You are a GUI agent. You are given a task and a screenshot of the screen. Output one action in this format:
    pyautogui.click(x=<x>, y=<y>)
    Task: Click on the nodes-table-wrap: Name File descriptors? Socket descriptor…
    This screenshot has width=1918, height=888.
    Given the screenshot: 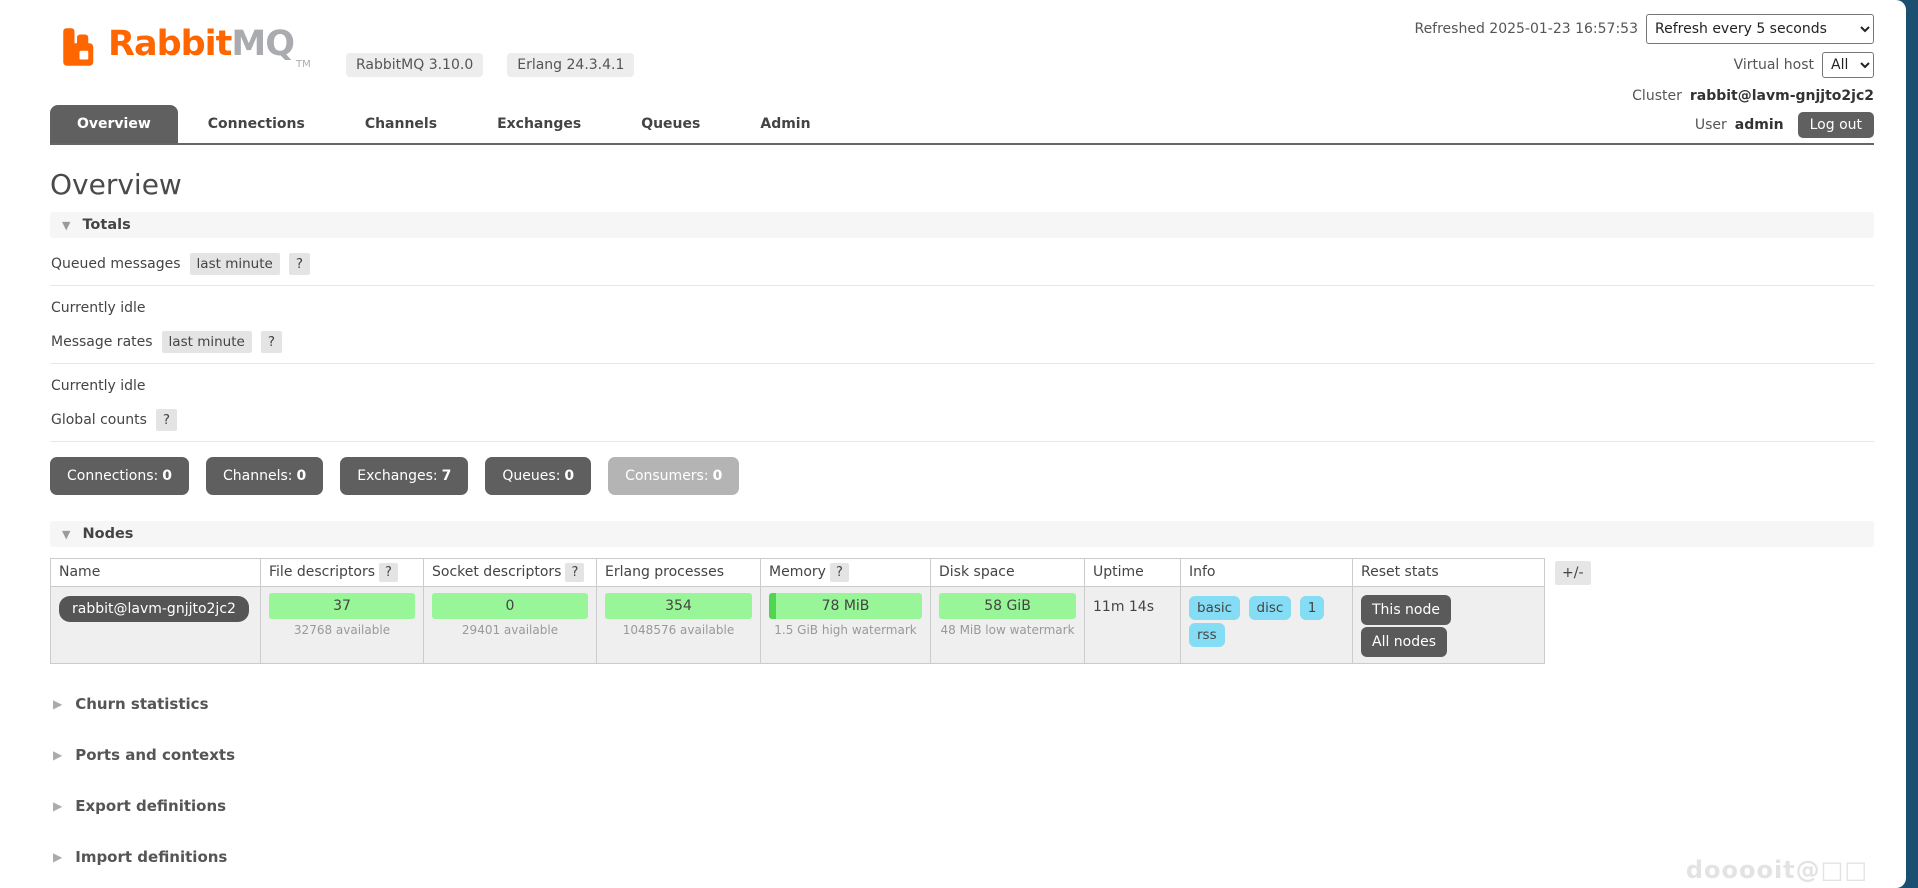 What is the action you would take?
    pyautogui.click(x=962, y=611)
    